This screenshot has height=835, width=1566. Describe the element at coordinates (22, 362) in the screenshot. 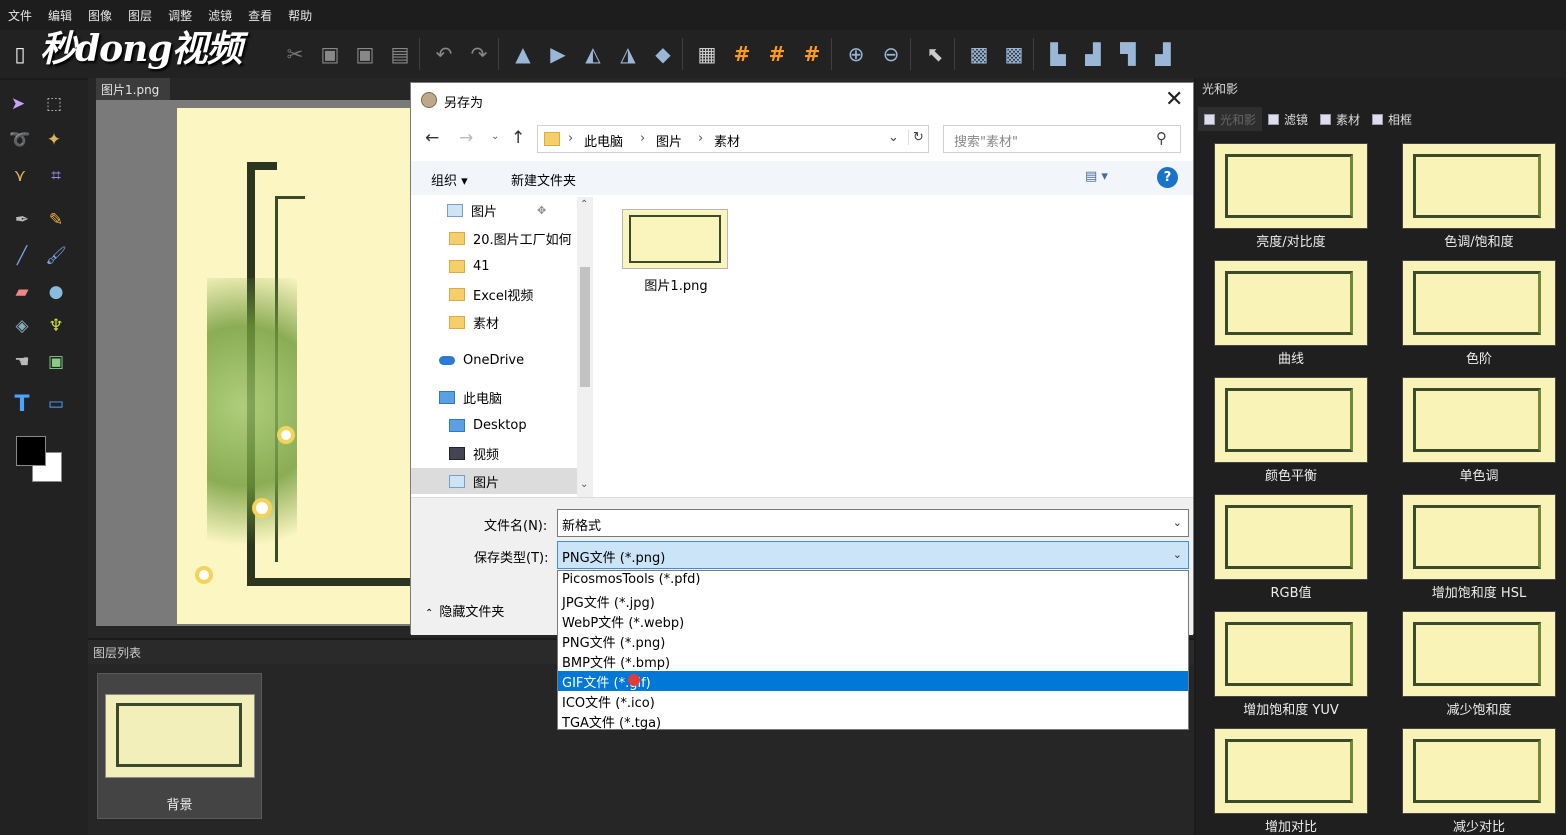

I see `smudge-icon: ☚` at that location.